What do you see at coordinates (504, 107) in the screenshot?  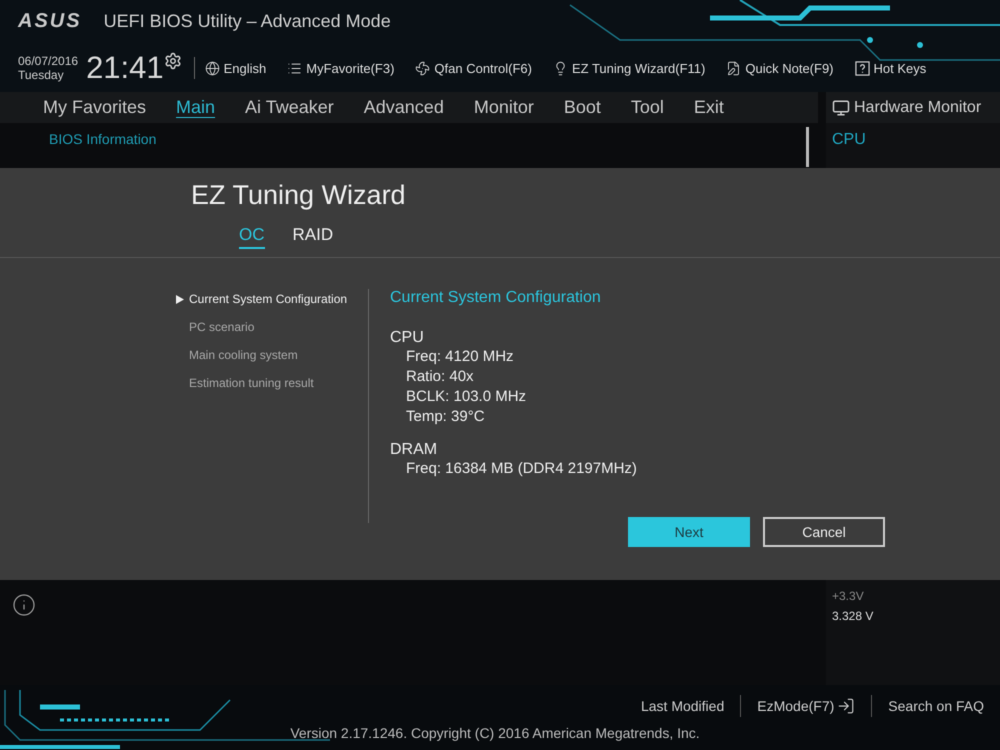 I see `menu-tab: Monitor` at bounding box center [504, 107].